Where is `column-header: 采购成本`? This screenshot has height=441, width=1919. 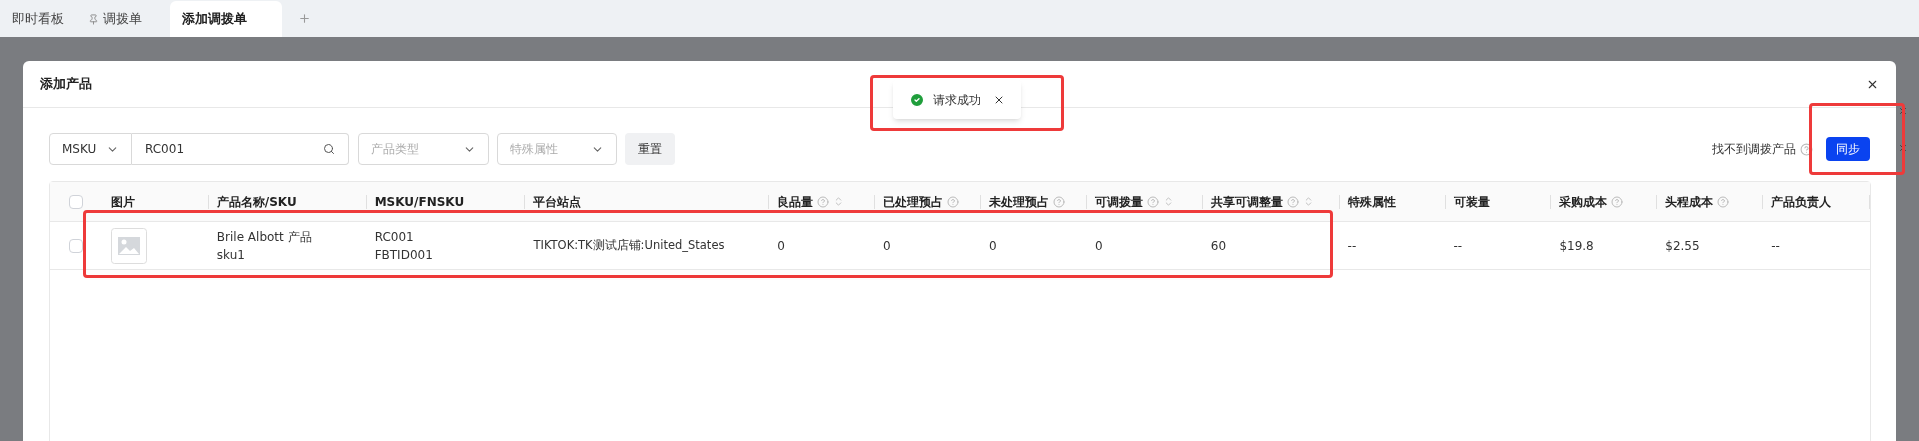 column-header: 采购成本 is located at coordinates (1583, 202).